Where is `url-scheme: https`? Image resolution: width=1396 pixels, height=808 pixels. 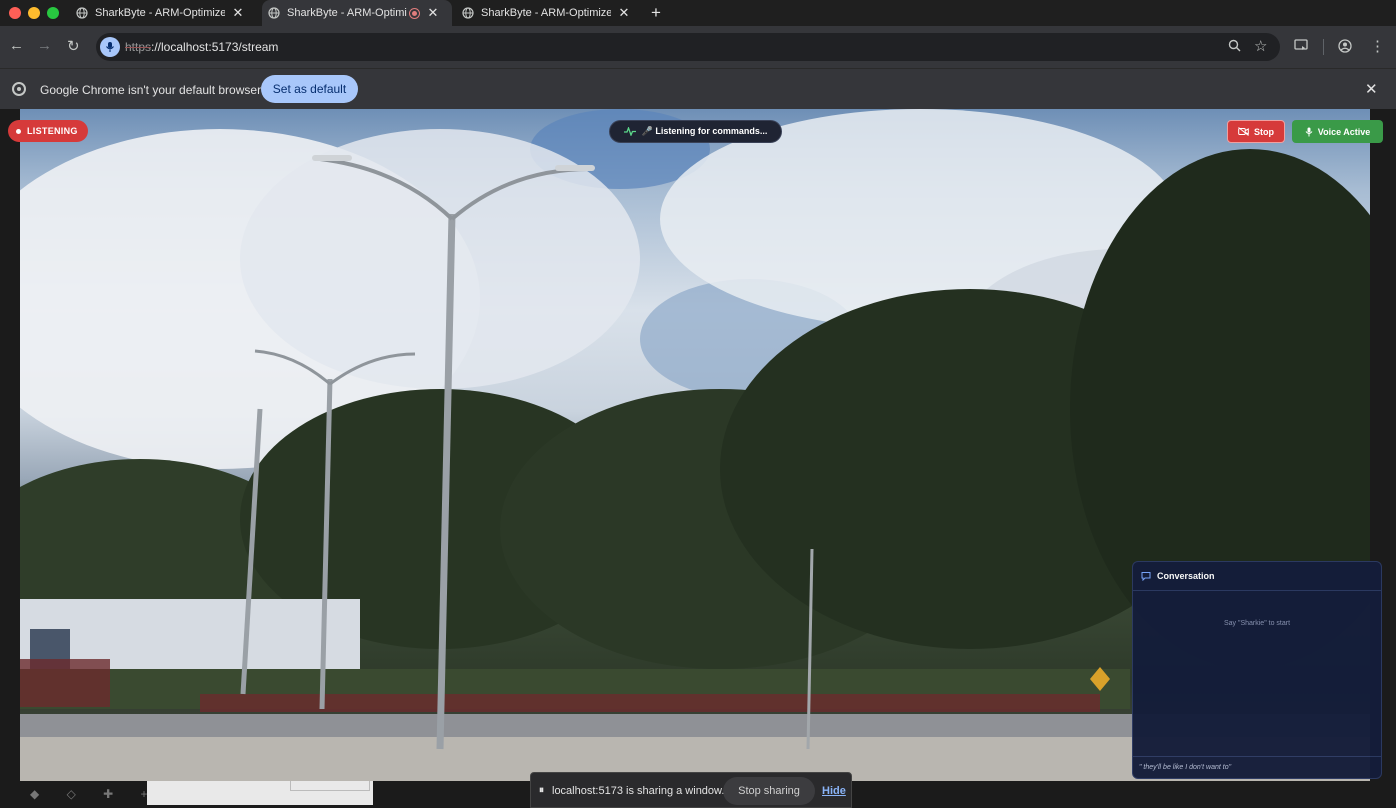
url-scheme: https is located at coordinates (138, 47).